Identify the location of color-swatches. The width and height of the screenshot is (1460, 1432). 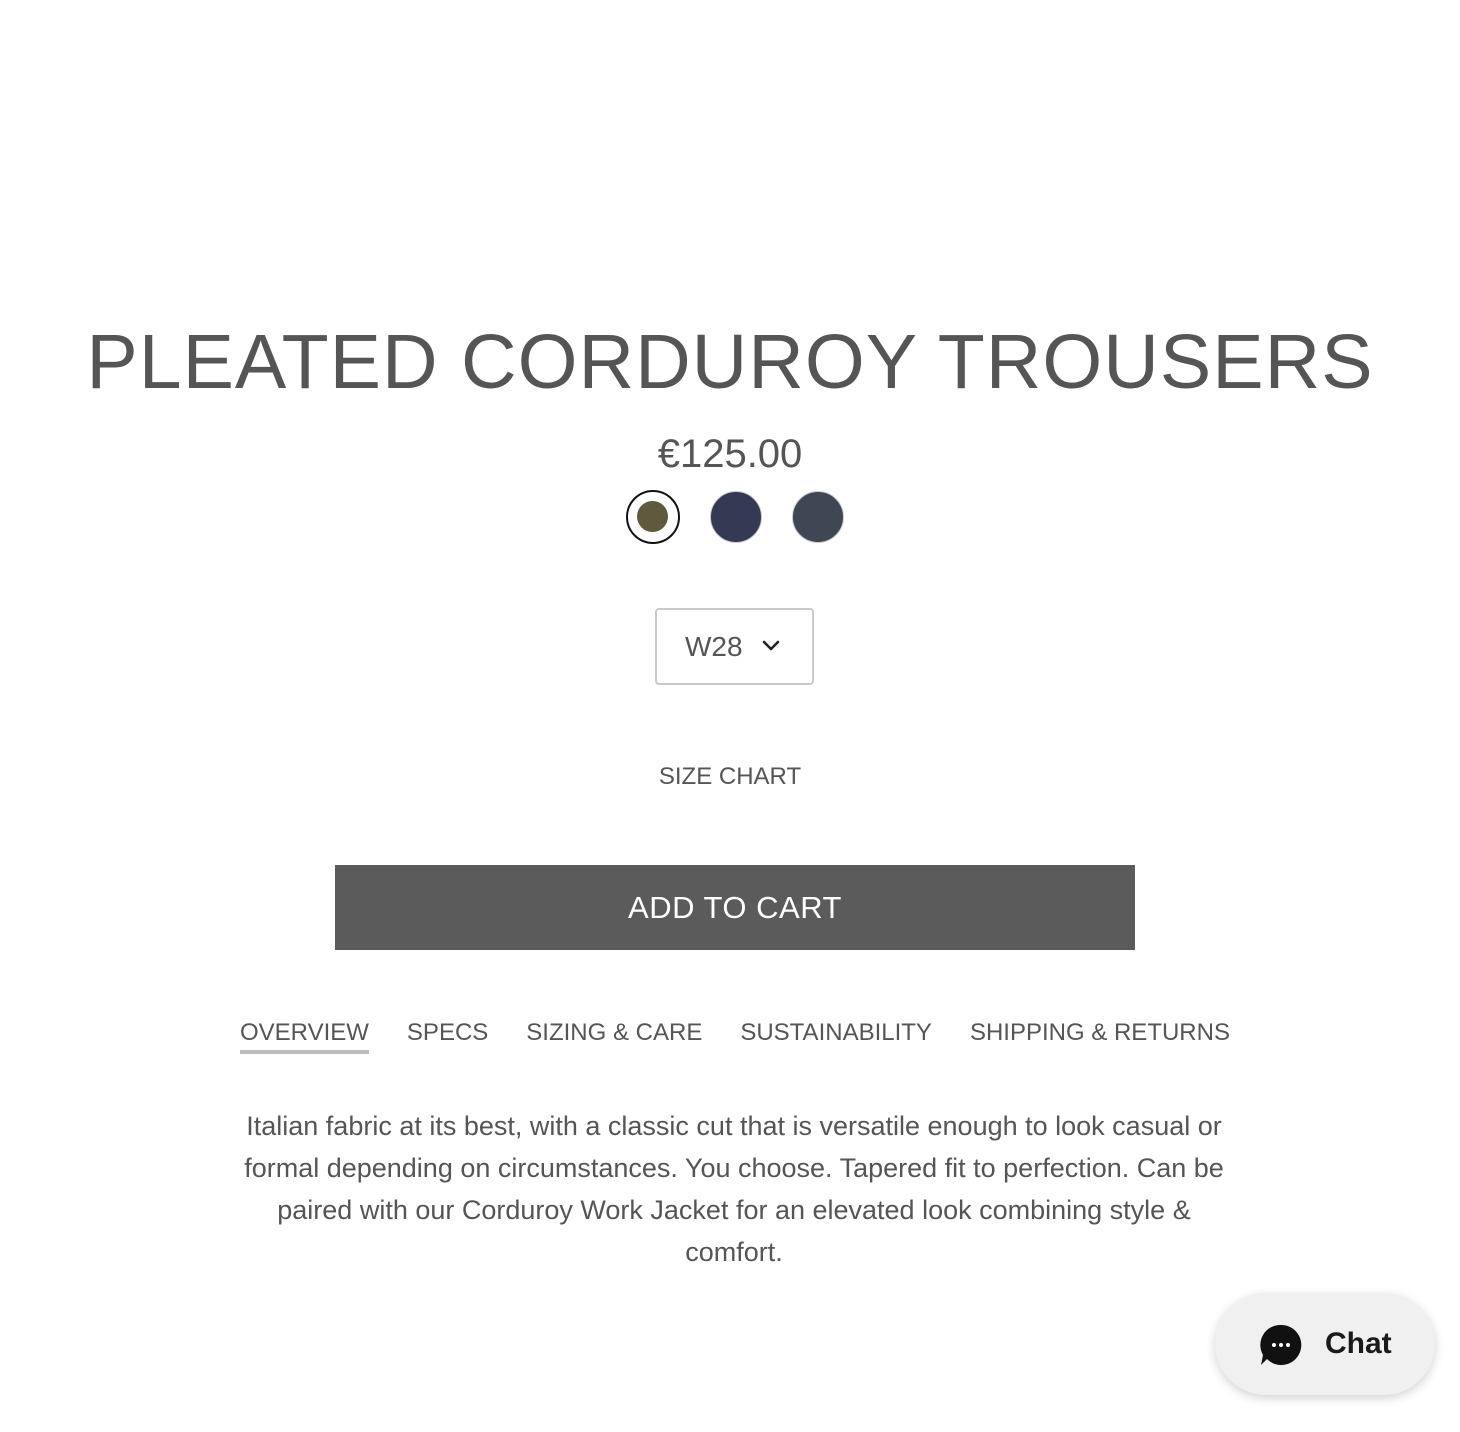
(735, 517).